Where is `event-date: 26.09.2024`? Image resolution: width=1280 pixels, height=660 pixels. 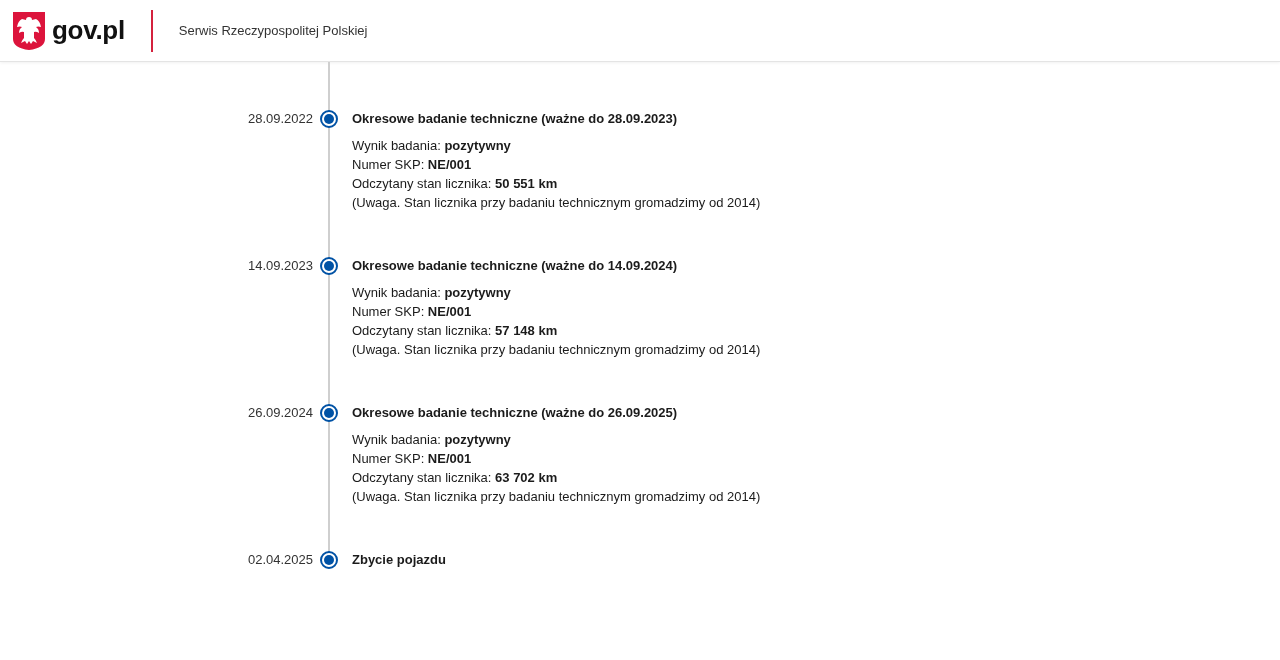
event-date: 26.09.2024 is located at coordinates (280, 413).